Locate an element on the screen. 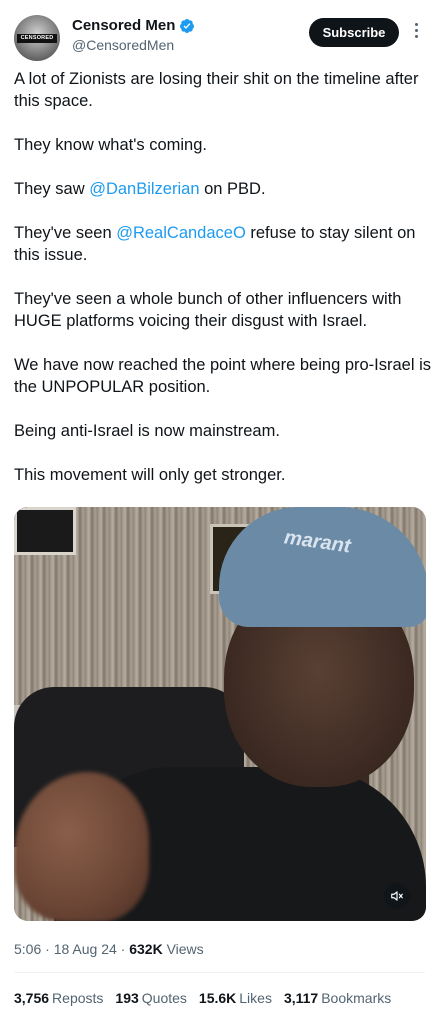 The width and height of the screenshot is (439, 1023). text-span: They saw is located at coordinates (52, 189).